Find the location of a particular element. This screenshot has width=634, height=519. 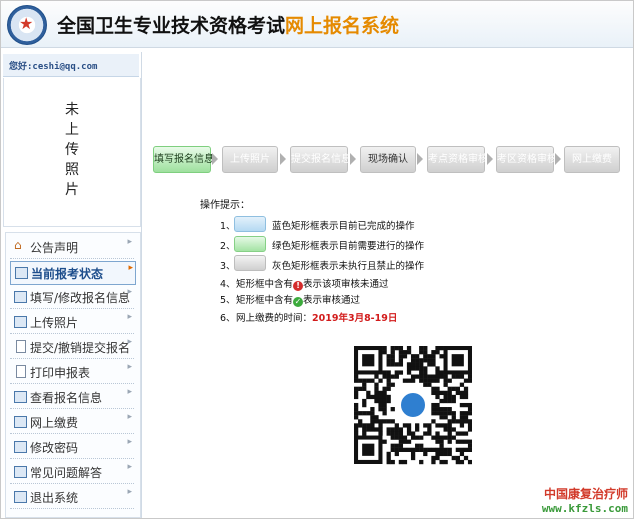

user-greeting: 您好:ceshi@qq.com is located at coordinates (53, 67).